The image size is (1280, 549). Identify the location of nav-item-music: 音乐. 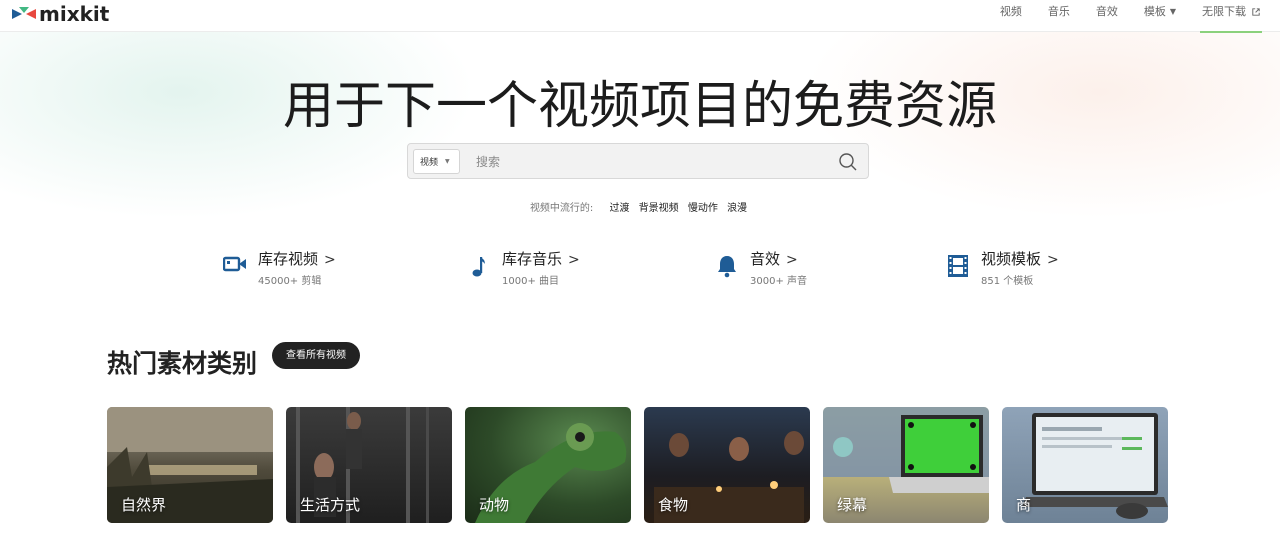
(1059, 16).